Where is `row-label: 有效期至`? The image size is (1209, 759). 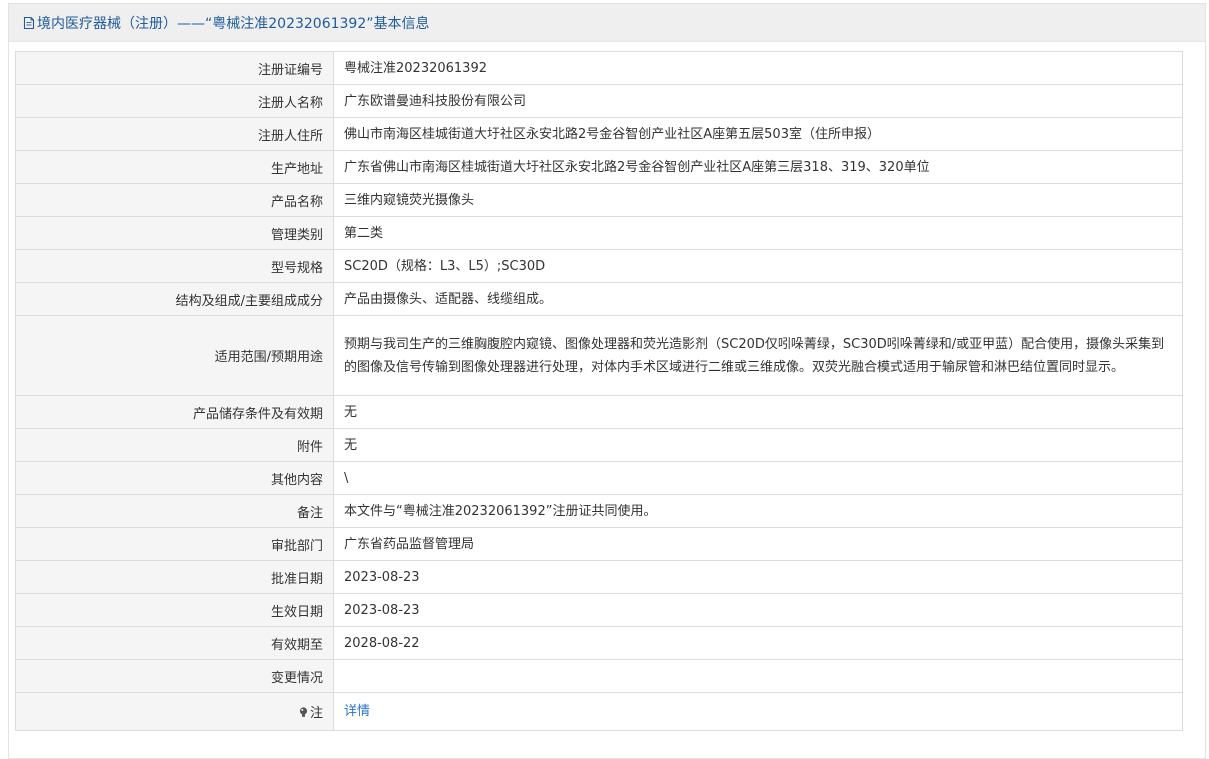
row-label: 有效期至 is located at coordinates (174, 643).